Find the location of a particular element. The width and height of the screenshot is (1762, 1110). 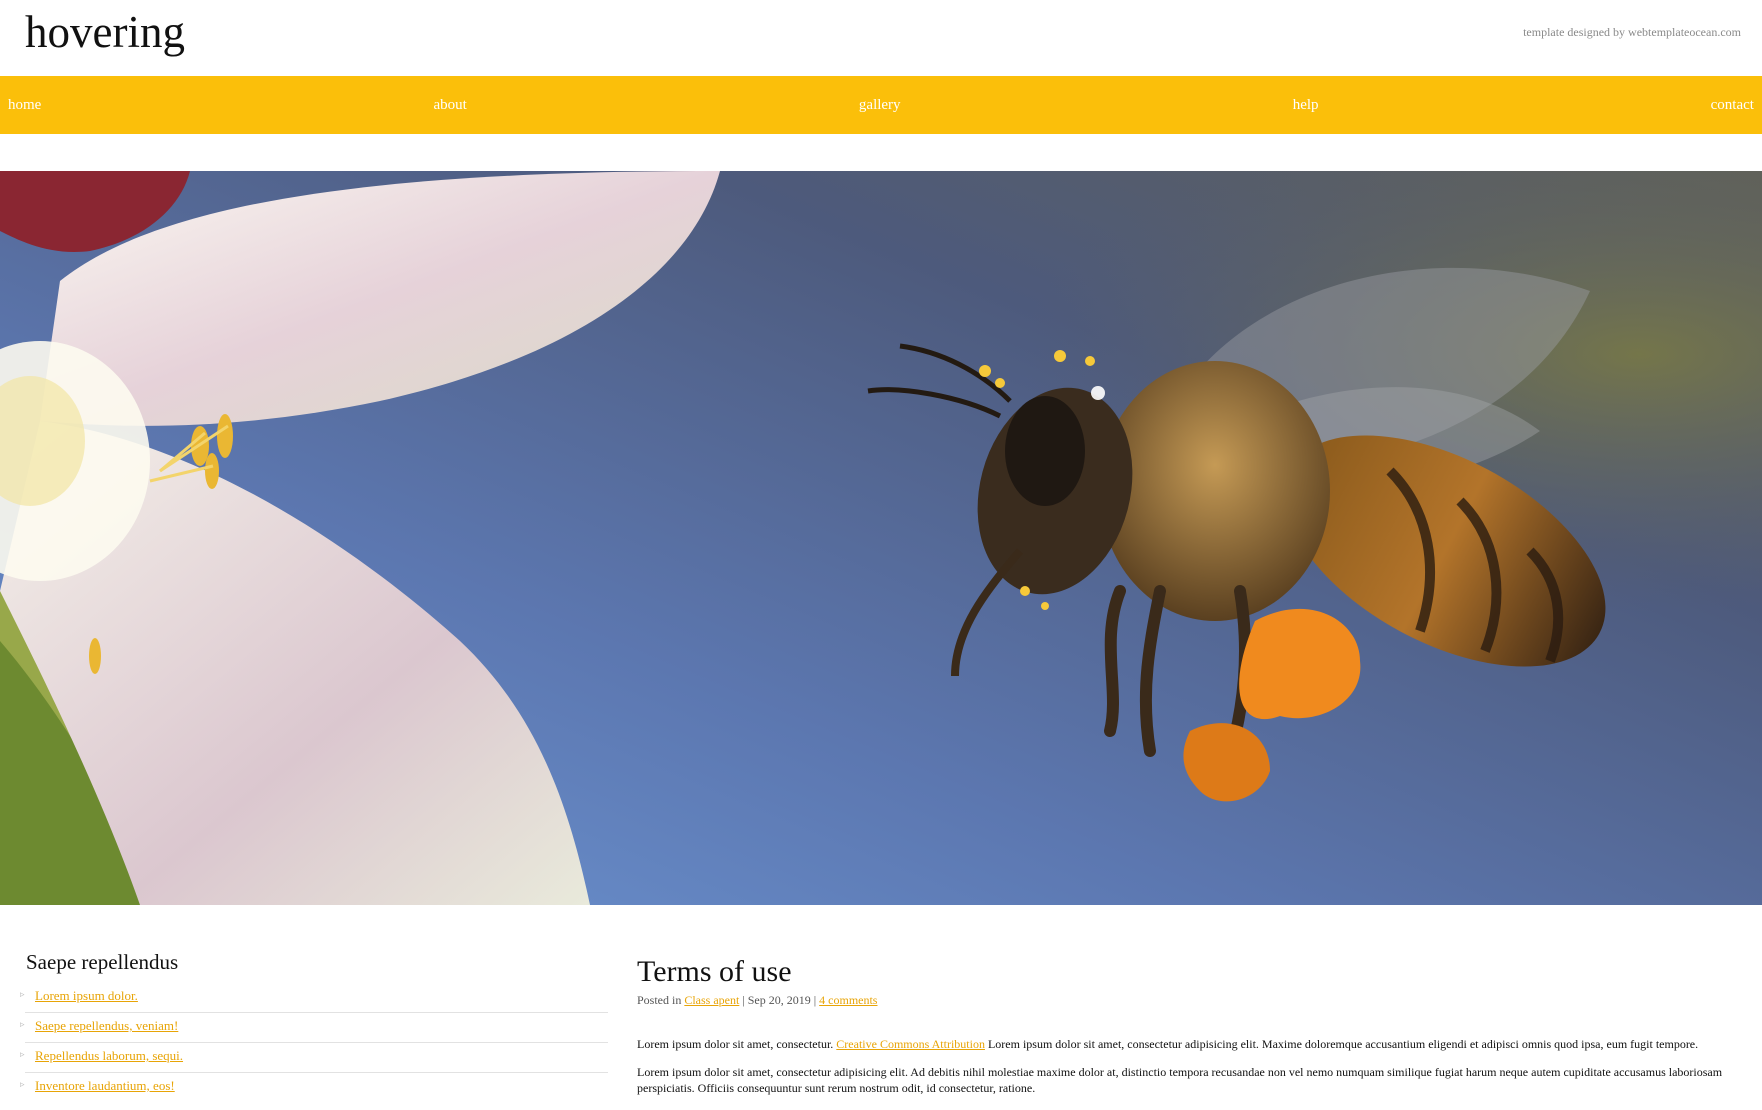

comments-link: 4 comments is located at coordinates (848, 1000).